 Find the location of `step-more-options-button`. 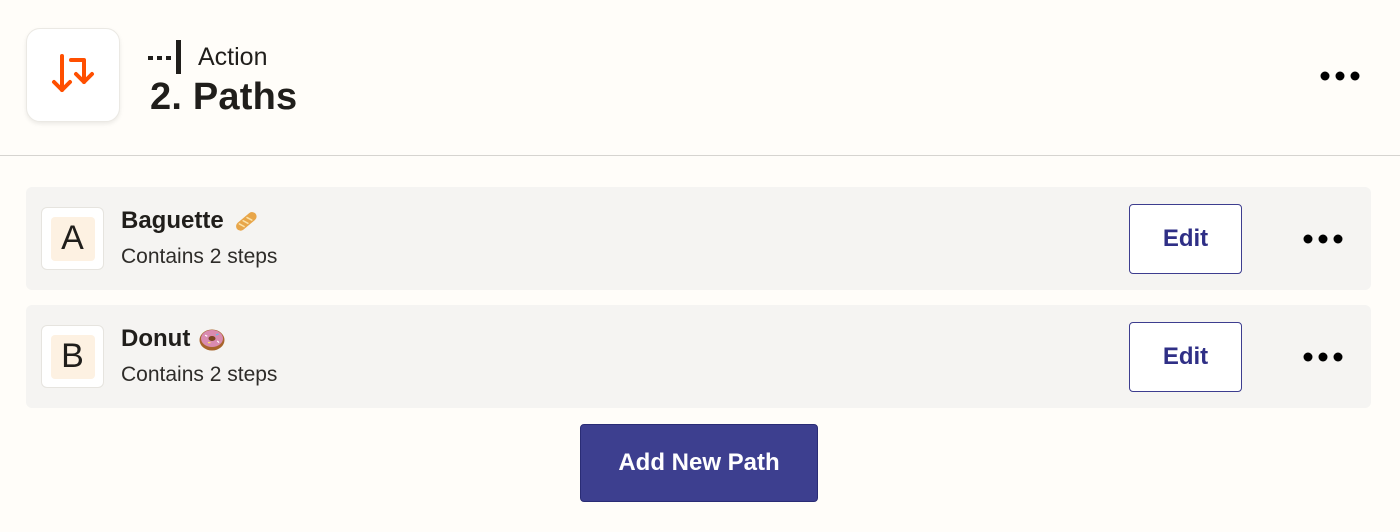

step-more-options-button is located at coordinates (1340, 76).